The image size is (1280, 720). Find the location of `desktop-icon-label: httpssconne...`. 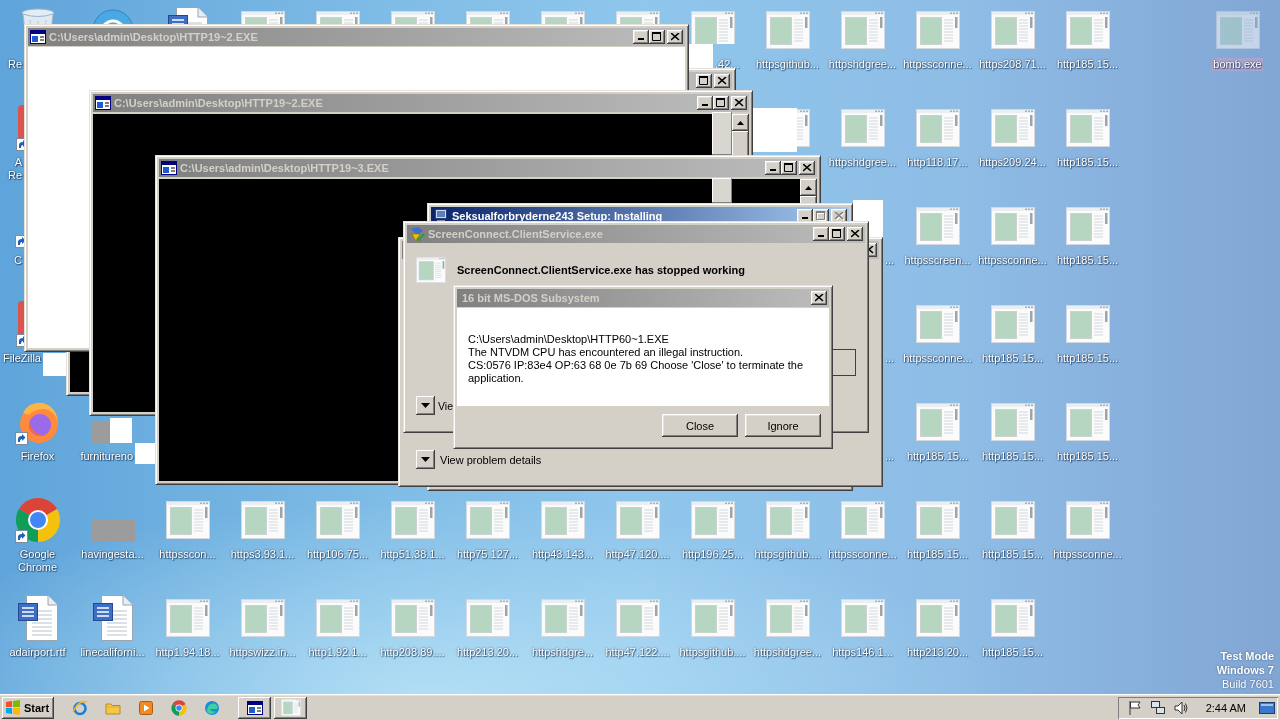

desktop-icon-label: httpssconne... is located at coordinates (937, 64).